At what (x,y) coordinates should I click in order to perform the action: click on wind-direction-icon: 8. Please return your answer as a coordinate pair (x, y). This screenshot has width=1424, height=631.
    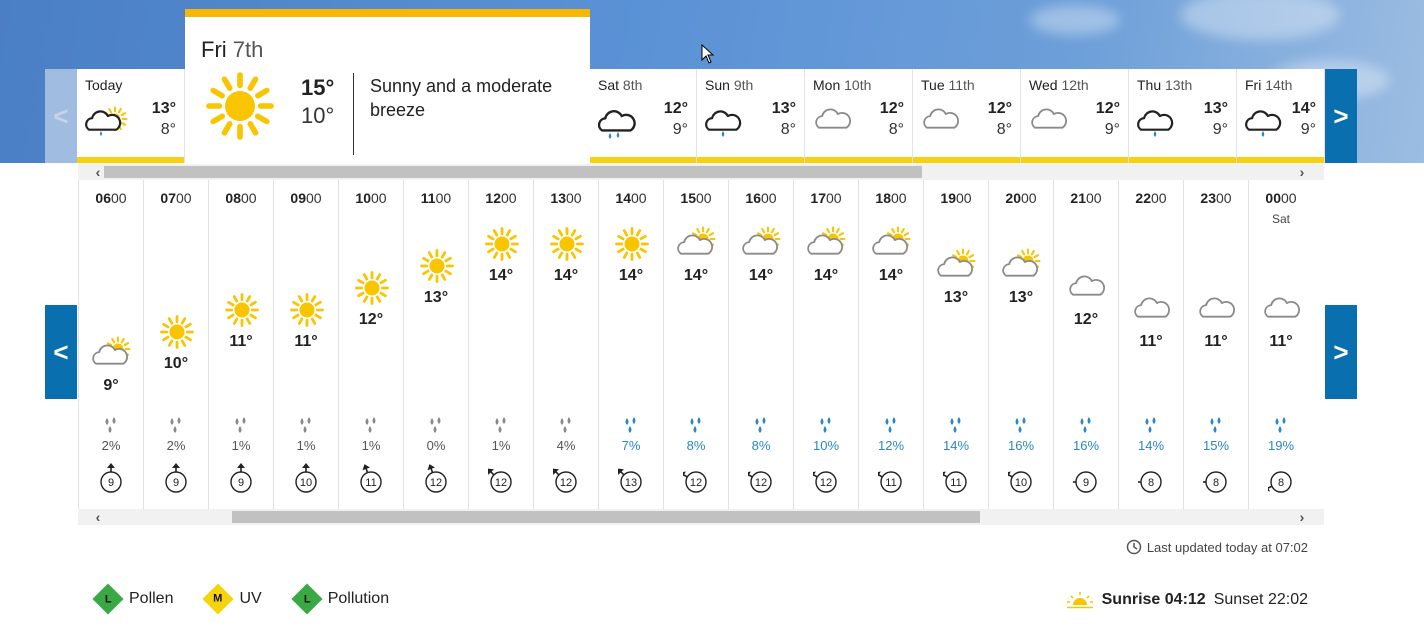
    Looking at the image, I should click on (1280, 482).